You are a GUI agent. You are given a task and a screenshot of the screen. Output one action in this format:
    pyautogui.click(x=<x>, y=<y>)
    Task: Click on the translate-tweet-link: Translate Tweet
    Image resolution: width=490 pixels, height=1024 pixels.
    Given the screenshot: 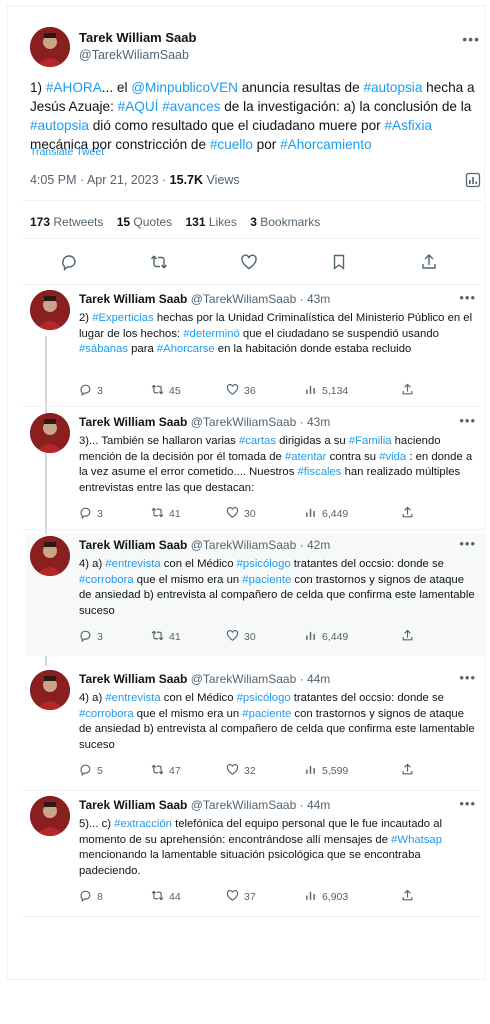 What is the action you would take?
    pyautogui.click(x=67, y=152)
    